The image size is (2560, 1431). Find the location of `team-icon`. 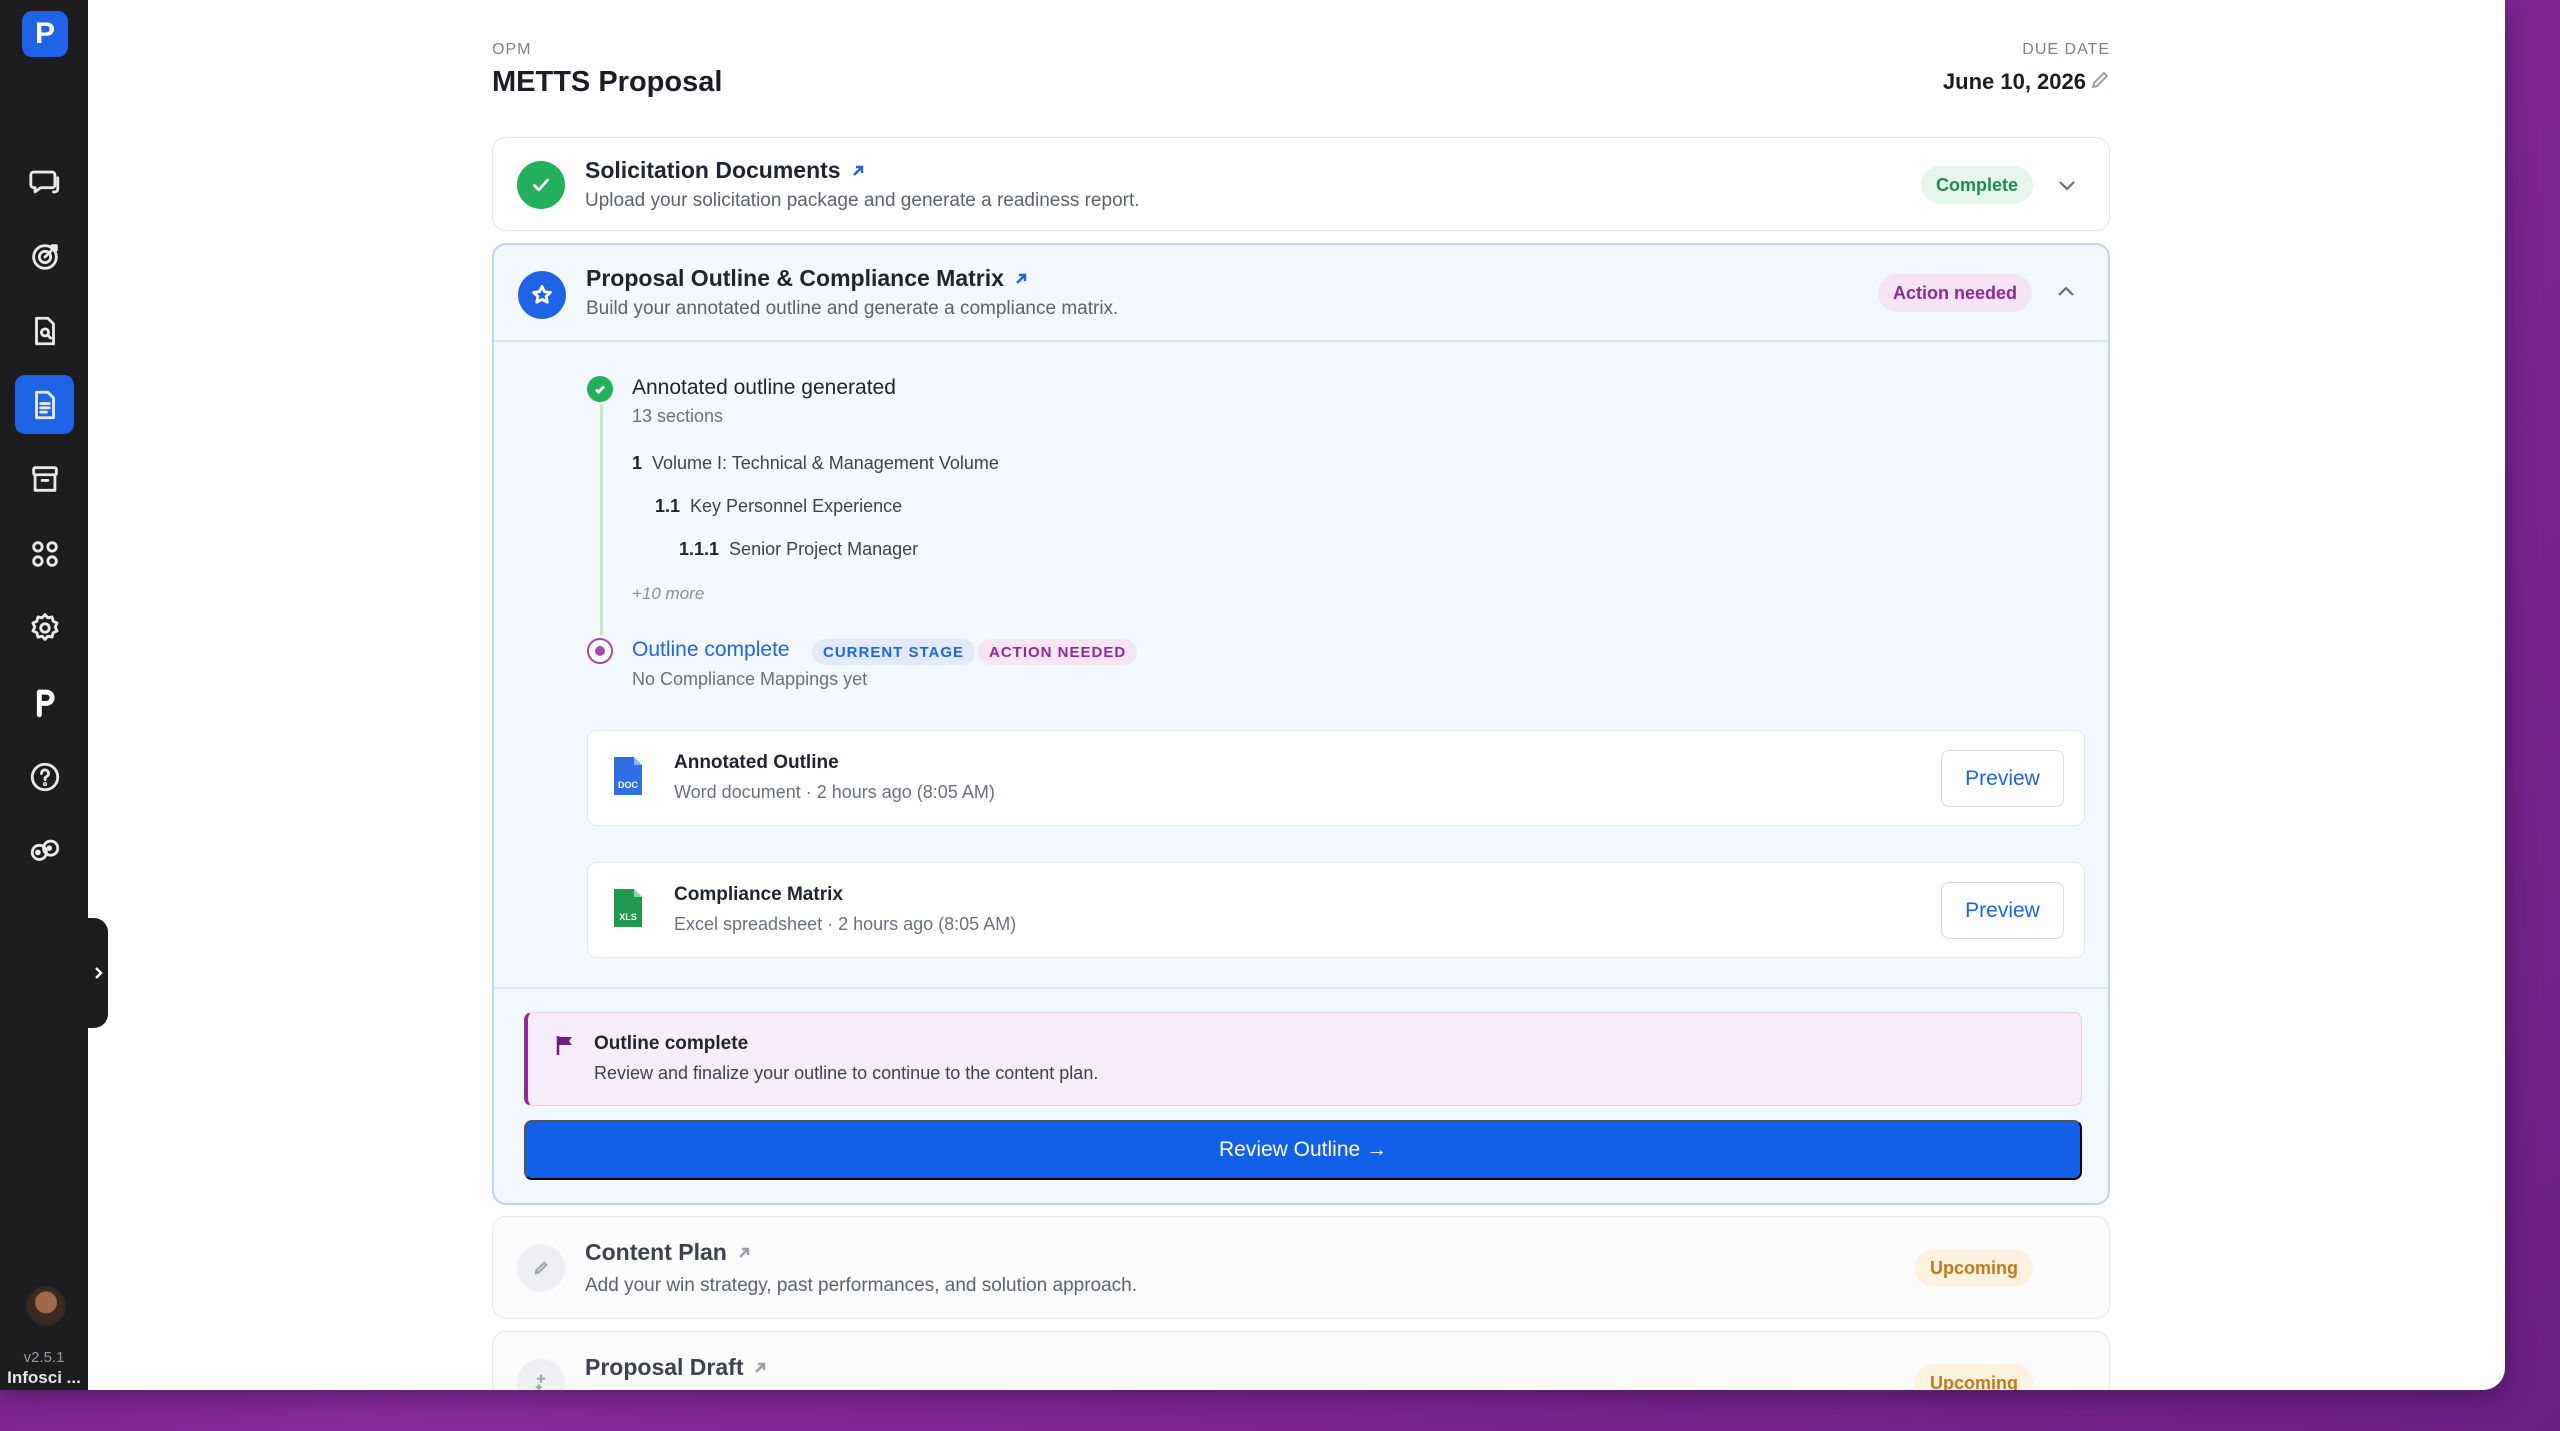

team-icon is located at coordinates (44, 850).